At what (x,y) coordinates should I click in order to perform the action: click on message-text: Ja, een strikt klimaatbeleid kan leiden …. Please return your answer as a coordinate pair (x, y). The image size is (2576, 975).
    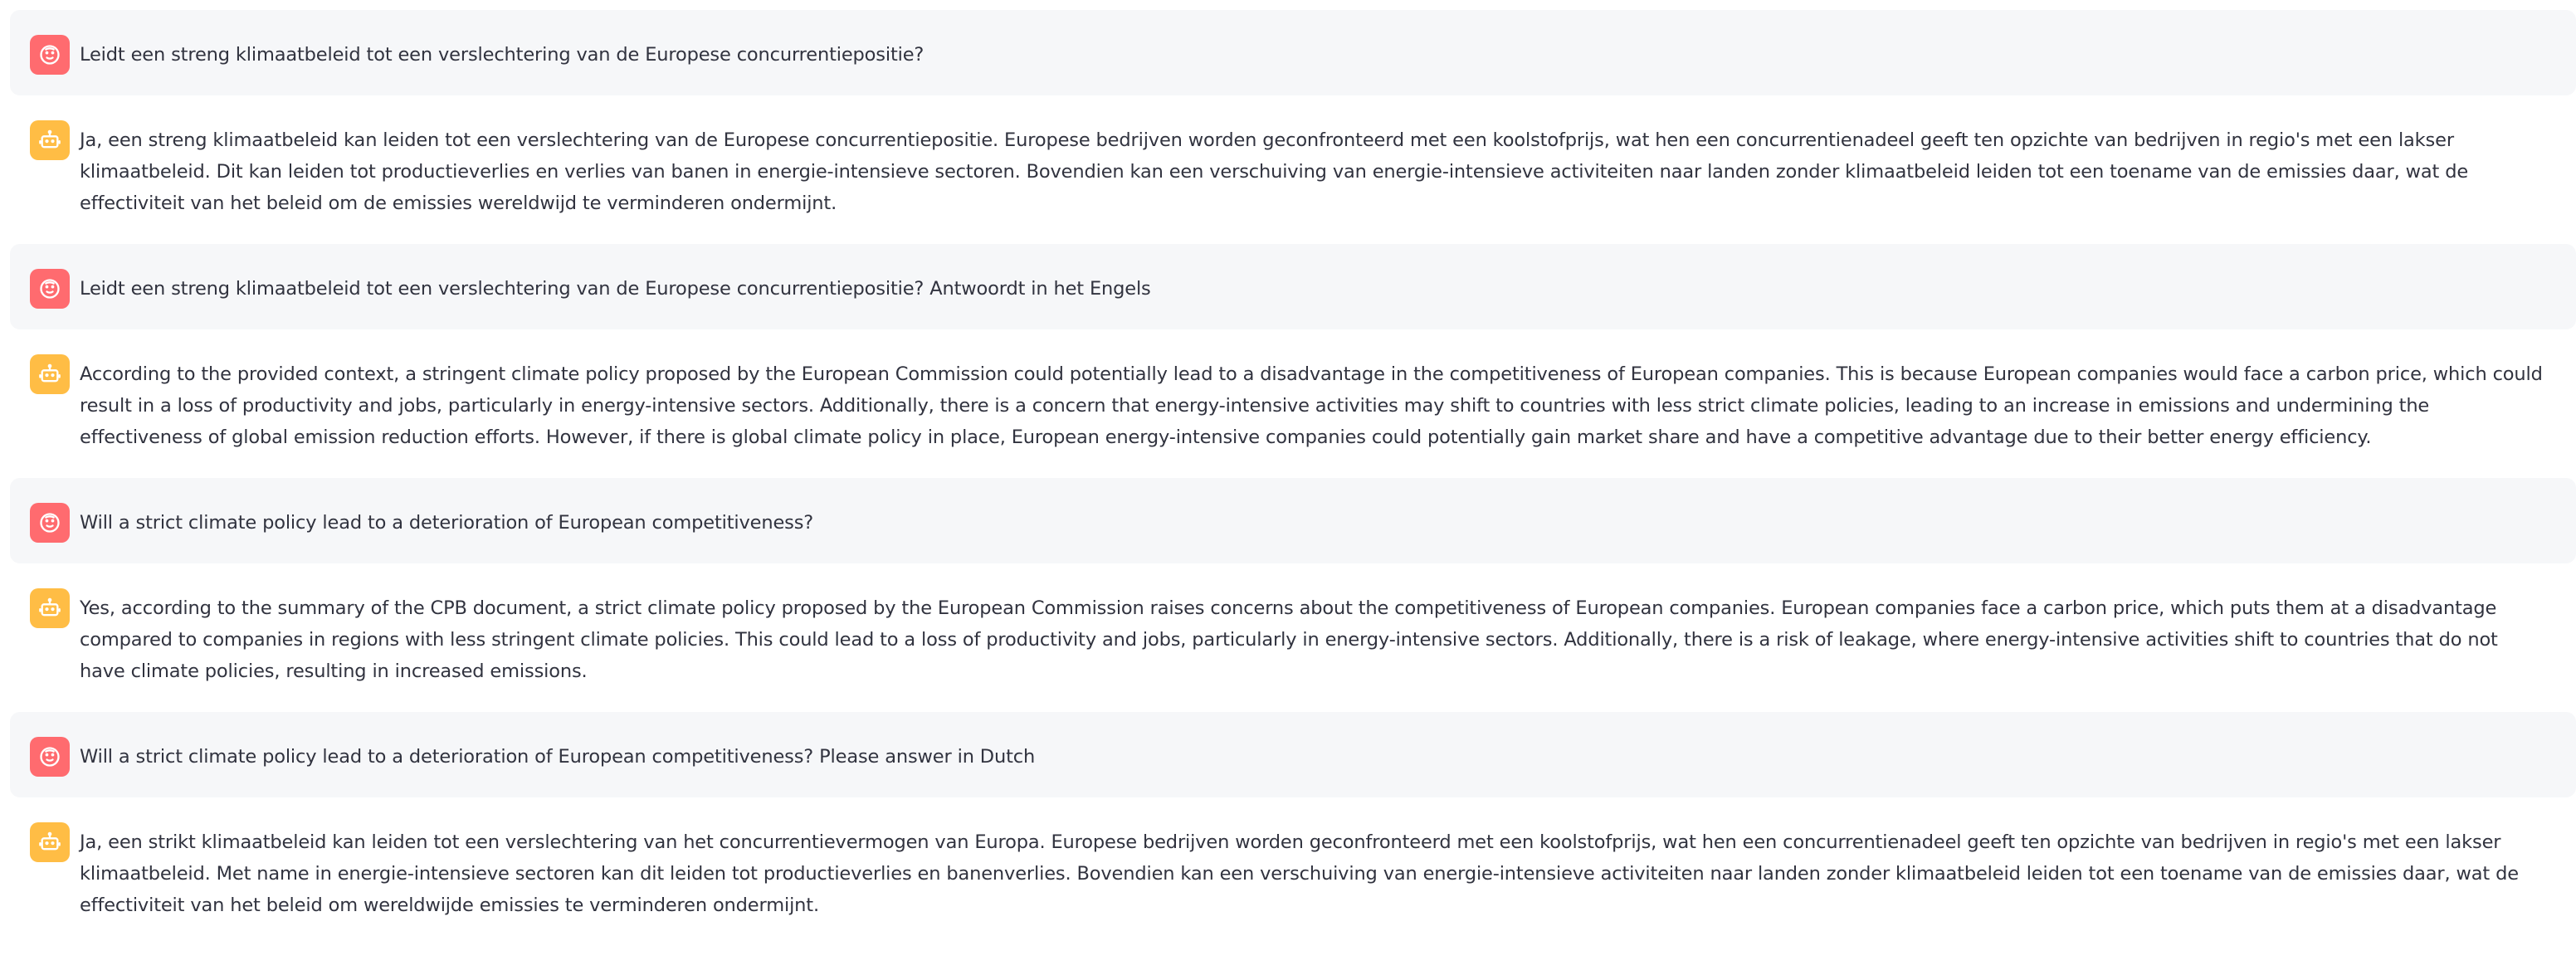
    Looking at the image, I should click on (1299, 873).